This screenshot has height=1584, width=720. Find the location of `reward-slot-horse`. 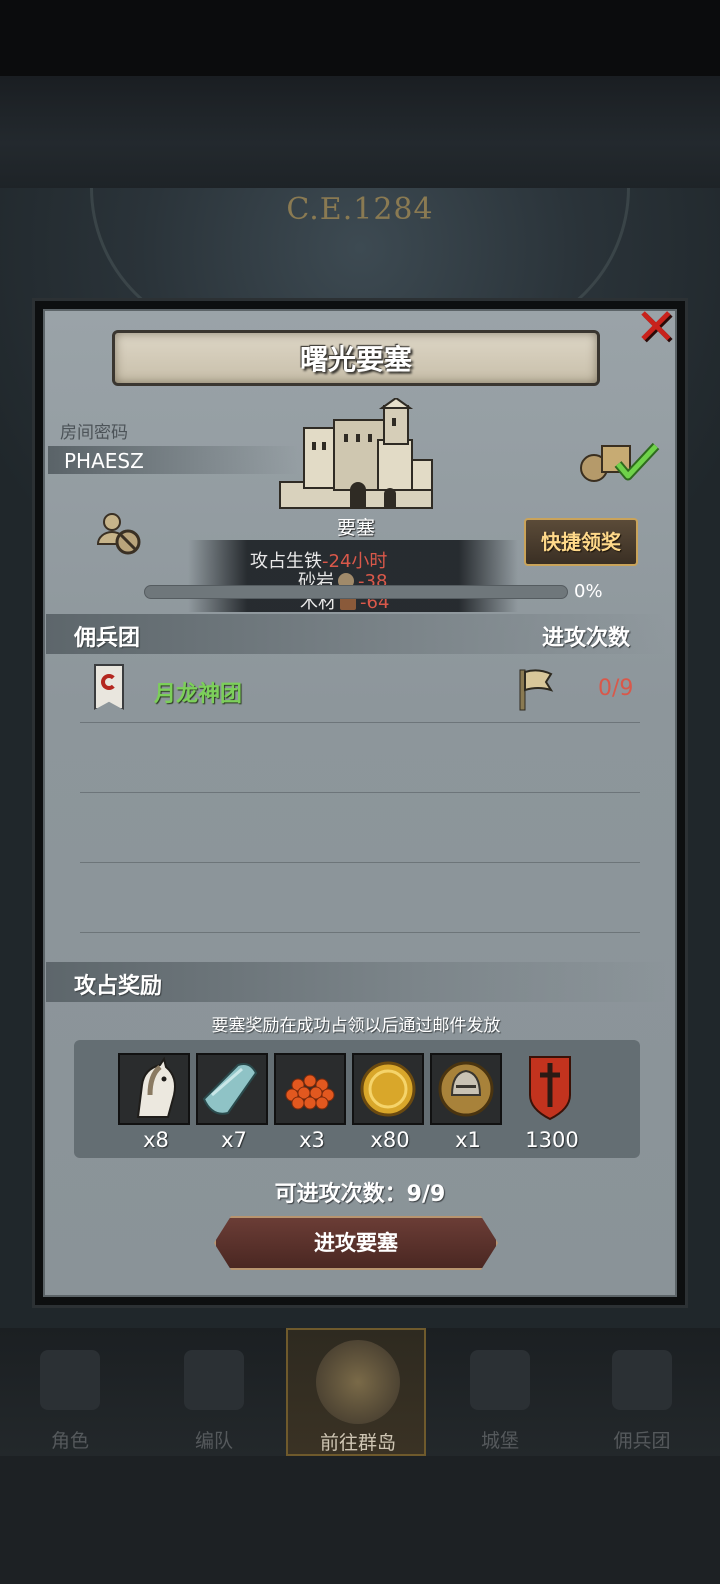

reward-slot-horse is located at coordinates (154, 1089).